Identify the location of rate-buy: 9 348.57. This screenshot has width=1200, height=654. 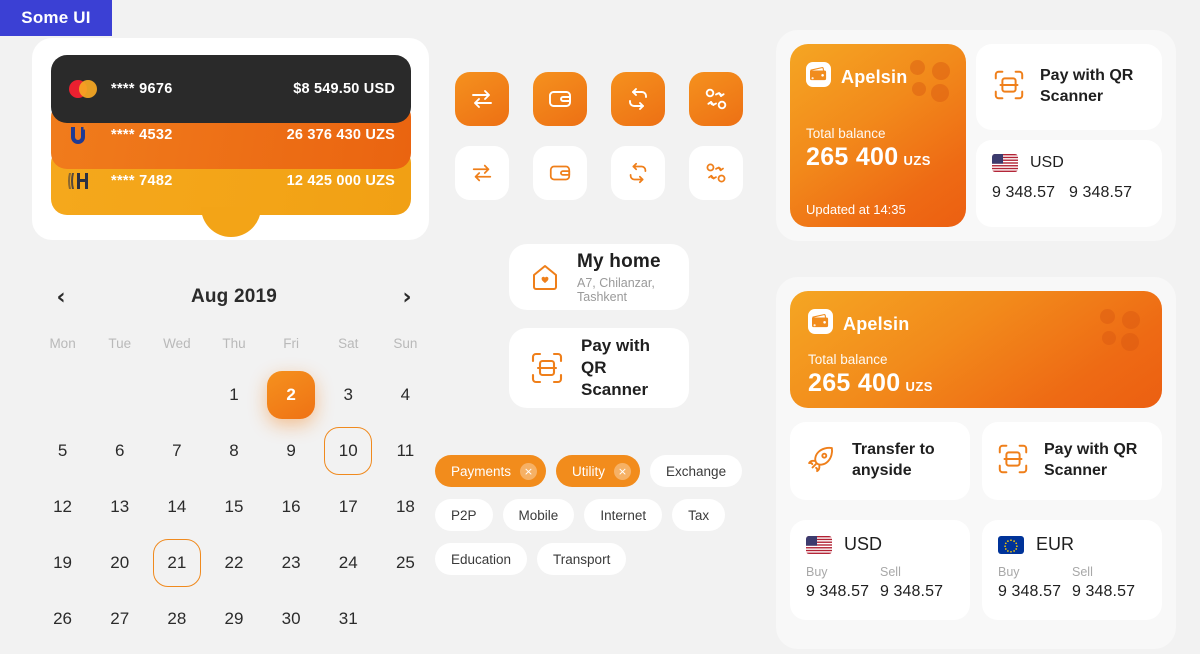
(1030, 193).